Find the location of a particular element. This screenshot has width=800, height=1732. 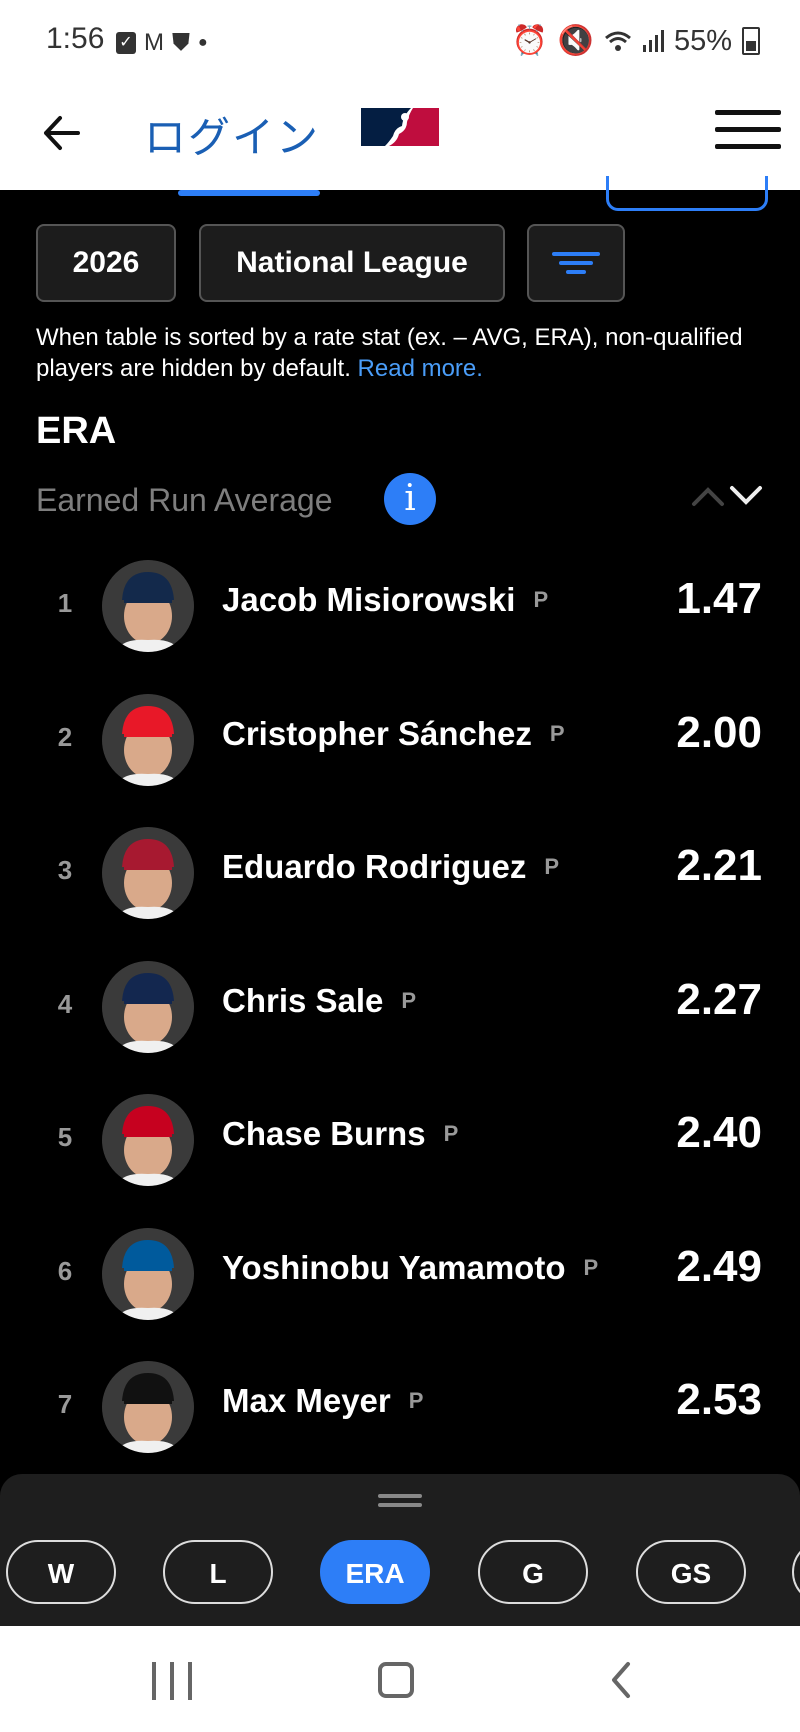

notification-icons: ✓ M ⛊ ● is located at coordinates (162, 43).